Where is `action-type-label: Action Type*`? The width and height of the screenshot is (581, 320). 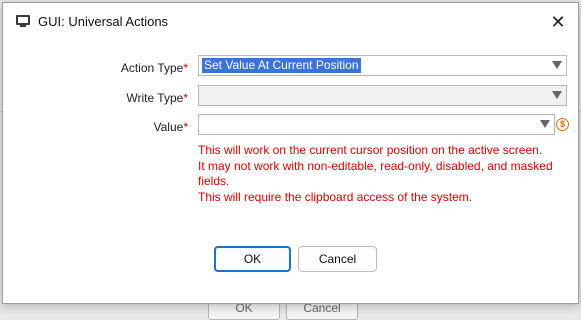 action-type-label: Action Type* is located at coordinates (128, 68).